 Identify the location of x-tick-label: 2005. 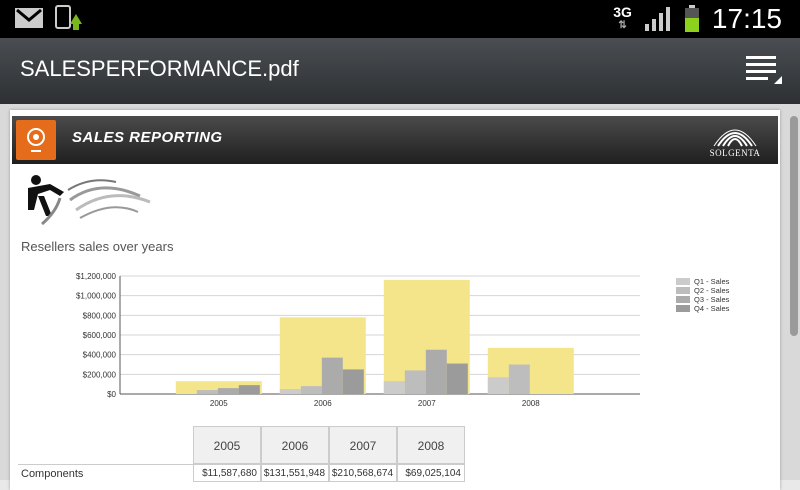
(219, 403).